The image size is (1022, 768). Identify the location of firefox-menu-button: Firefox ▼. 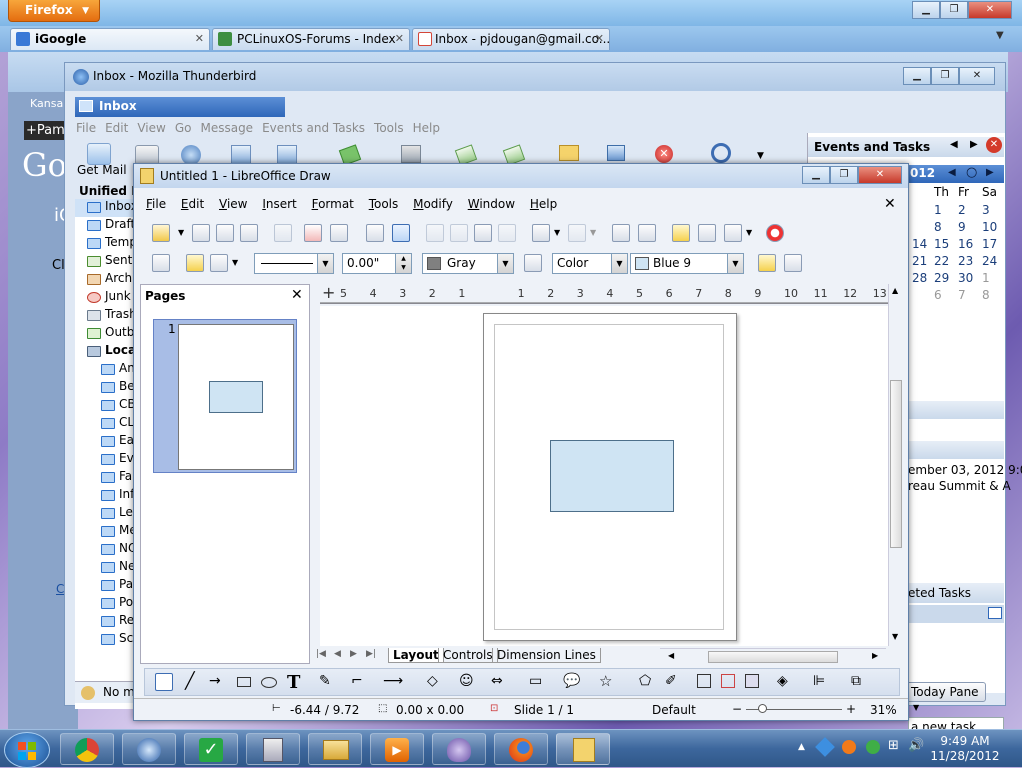
(54, 11).